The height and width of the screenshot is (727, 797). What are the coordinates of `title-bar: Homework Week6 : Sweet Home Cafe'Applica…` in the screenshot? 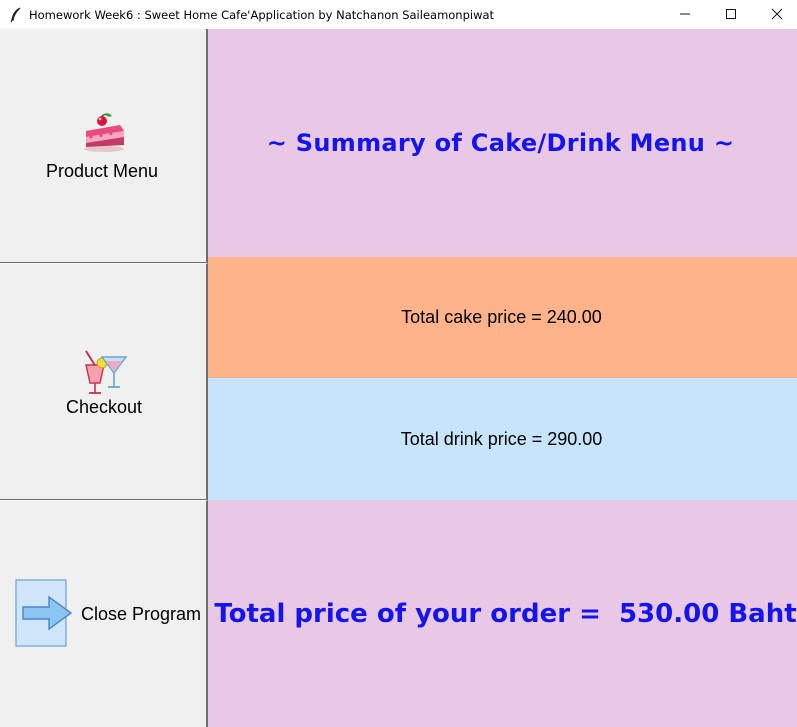 It's located at (398, 14).